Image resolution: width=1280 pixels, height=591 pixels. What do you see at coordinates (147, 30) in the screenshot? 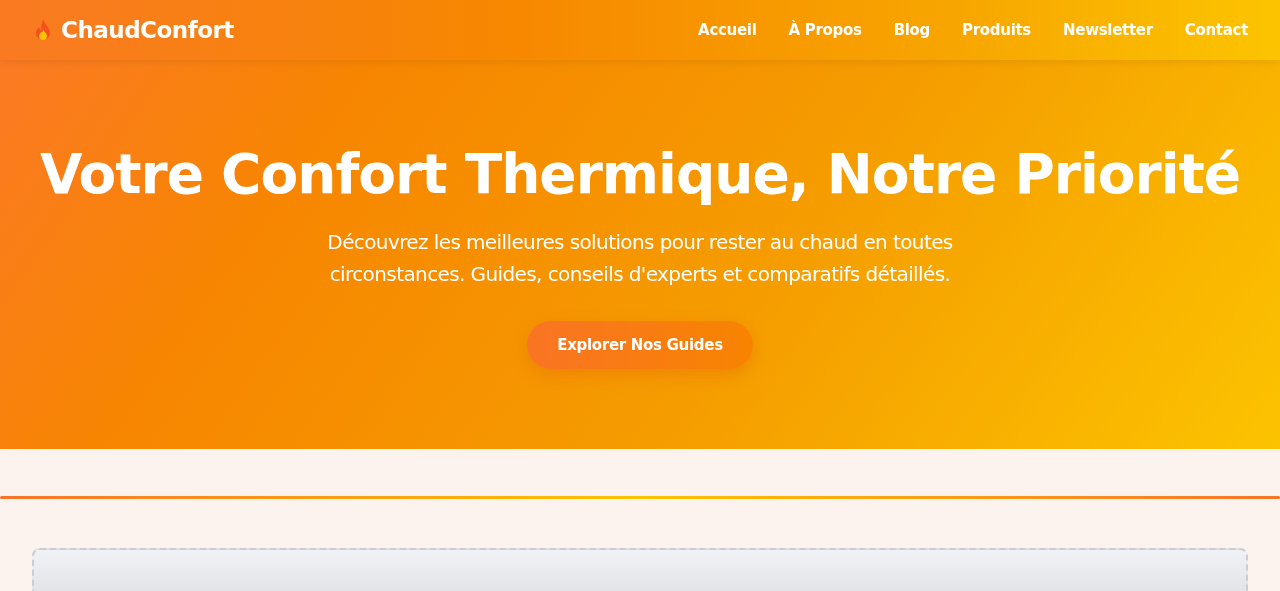
I see `brand-name: ChaudConfort` at bounding box center [147, 30].